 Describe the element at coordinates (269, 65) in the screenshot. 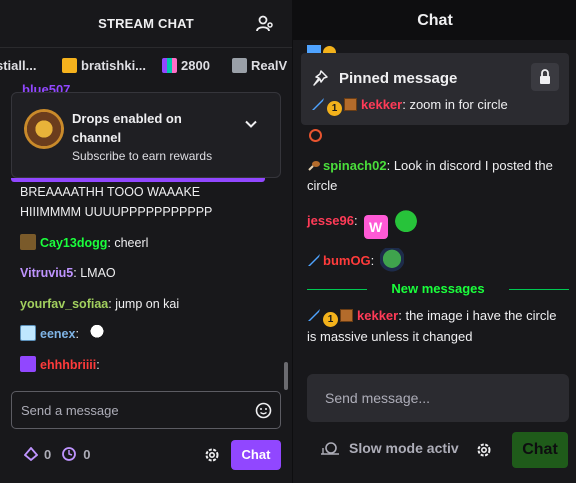

I see `leaderboard-name: RealV` at that location.